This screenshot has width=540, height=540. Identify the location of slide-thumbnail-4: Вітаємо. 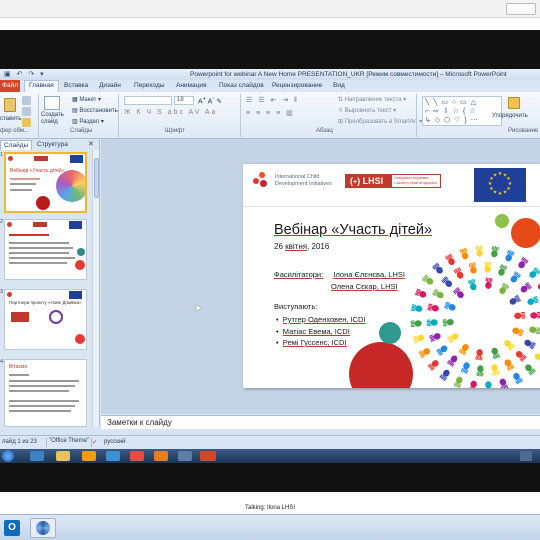
(45, 393).